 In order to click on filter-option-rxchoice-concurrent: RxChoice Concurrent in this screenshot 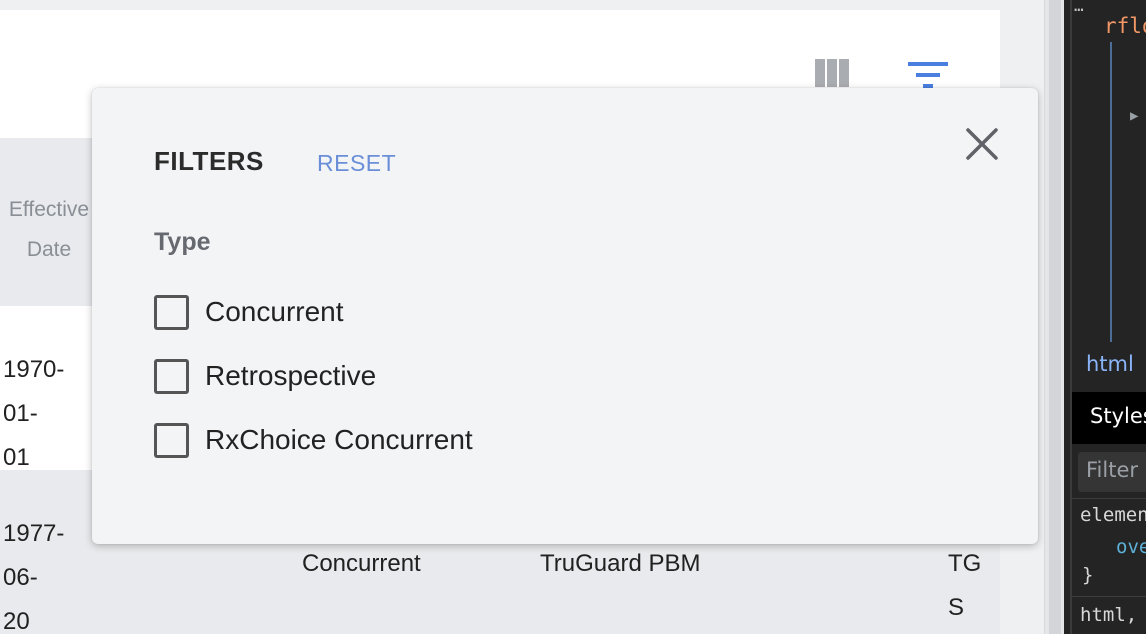, I will do `click(313, 440)`.